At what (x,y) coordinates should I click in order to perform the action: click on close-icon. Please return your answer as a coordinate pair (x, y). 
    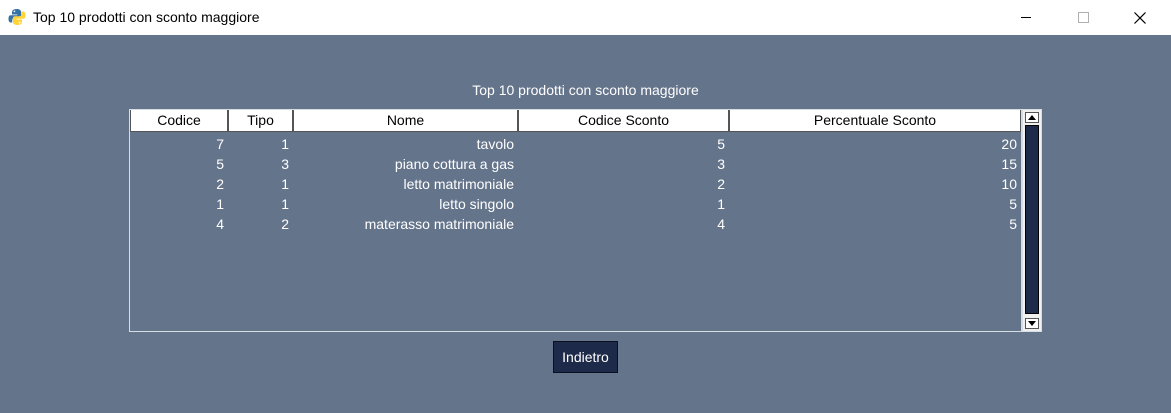
    Looking at the image, I should click on (1140, 17).